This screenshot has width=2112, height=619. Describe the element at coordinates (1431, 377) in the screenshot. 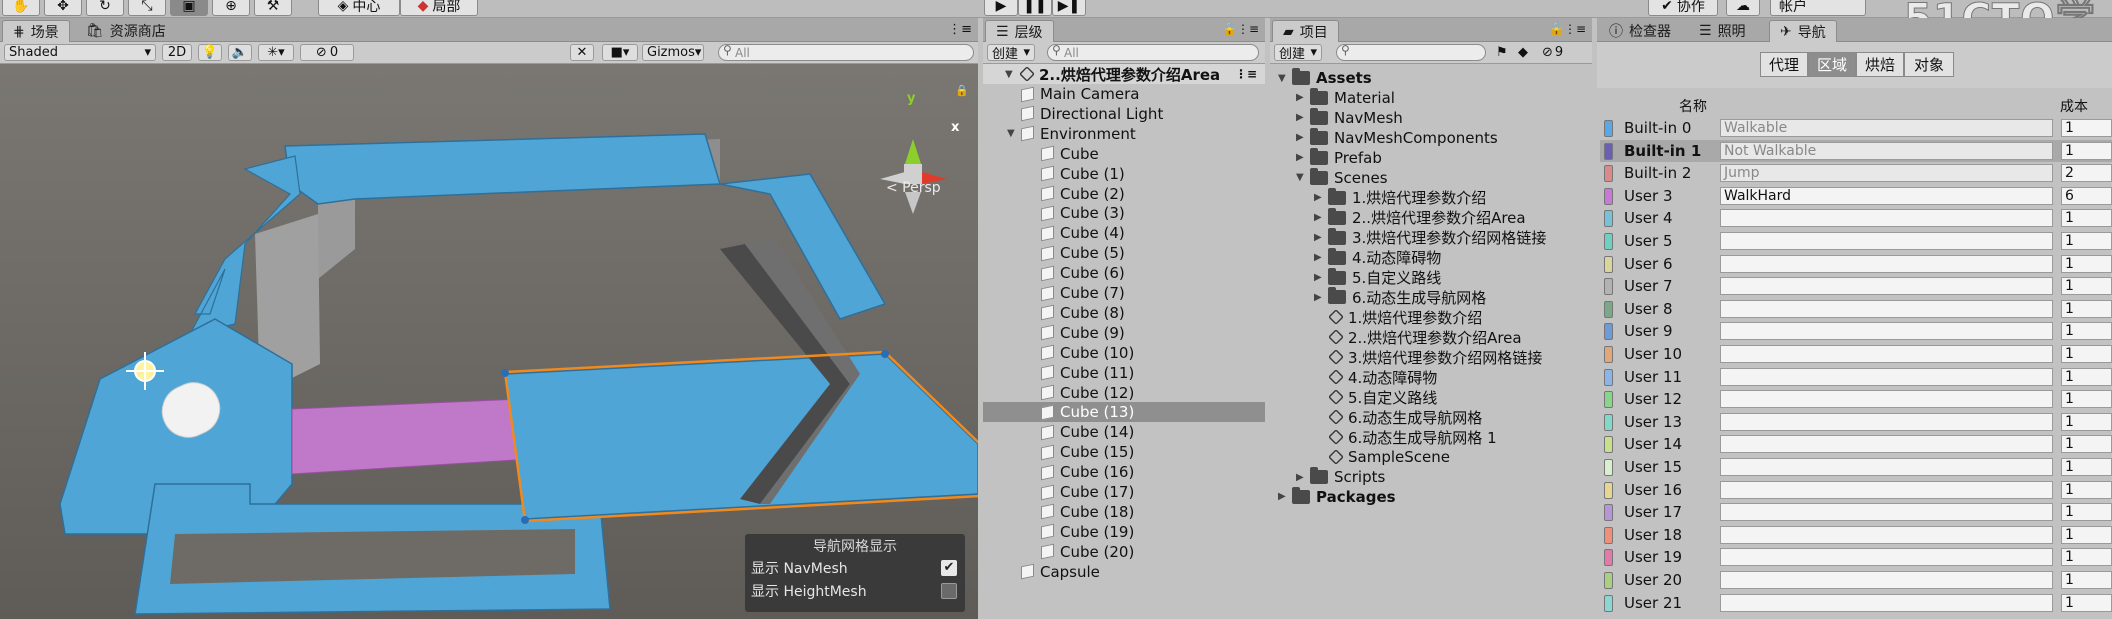

I see `project-scene-row: 4.动态障碍物` at that location.